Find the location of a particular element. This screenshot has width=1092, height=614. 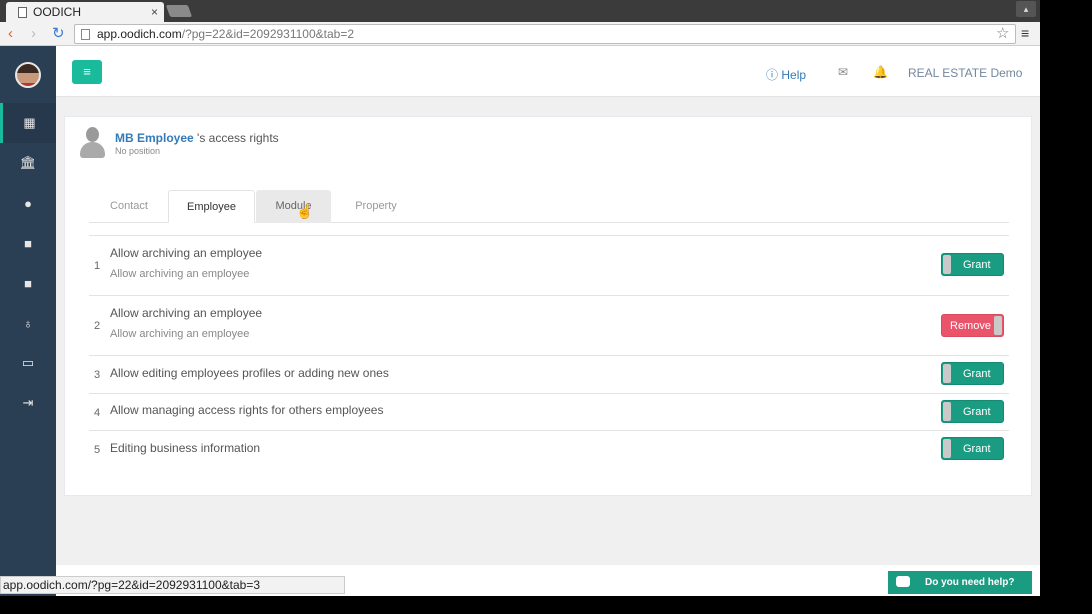

help-link: ⓘ Help is located at coordinates (786, 74).